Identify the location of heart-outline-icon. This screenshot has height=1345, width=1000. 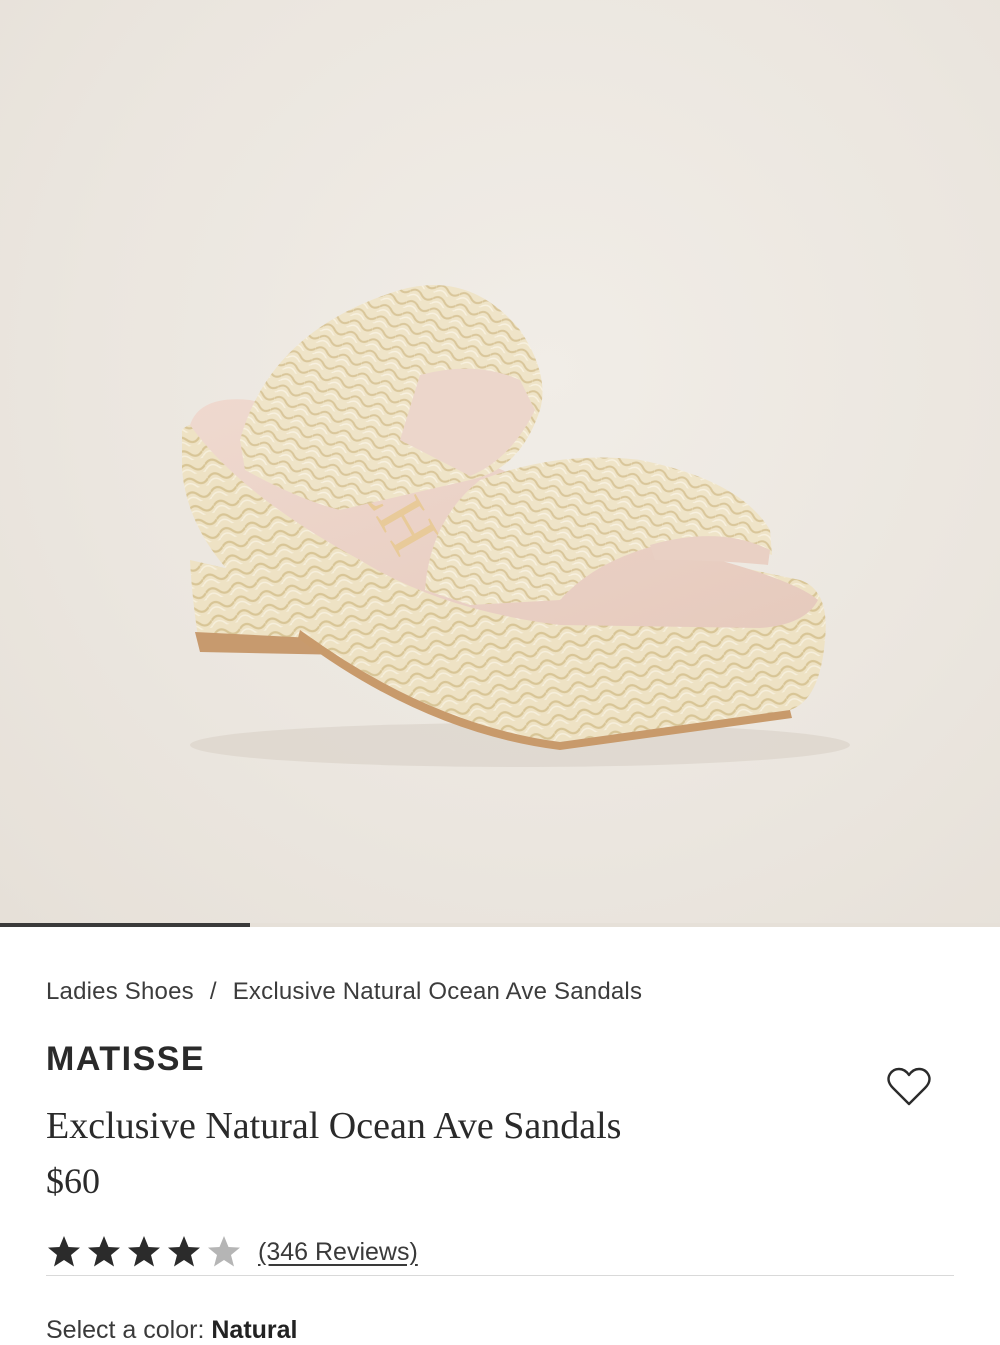
(909, 1086).